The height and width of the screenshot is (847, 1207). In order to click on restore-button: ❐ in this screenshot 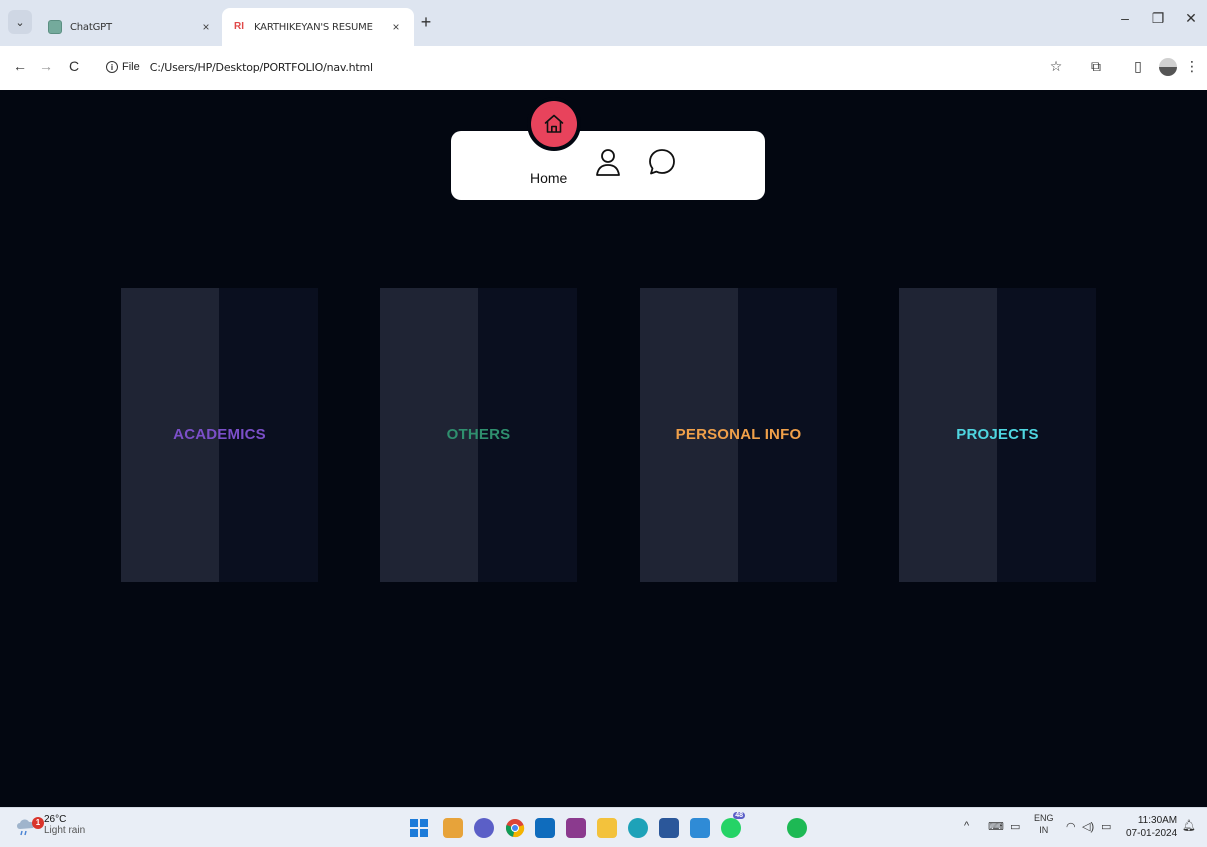, I will do `click(1158, 18)`.